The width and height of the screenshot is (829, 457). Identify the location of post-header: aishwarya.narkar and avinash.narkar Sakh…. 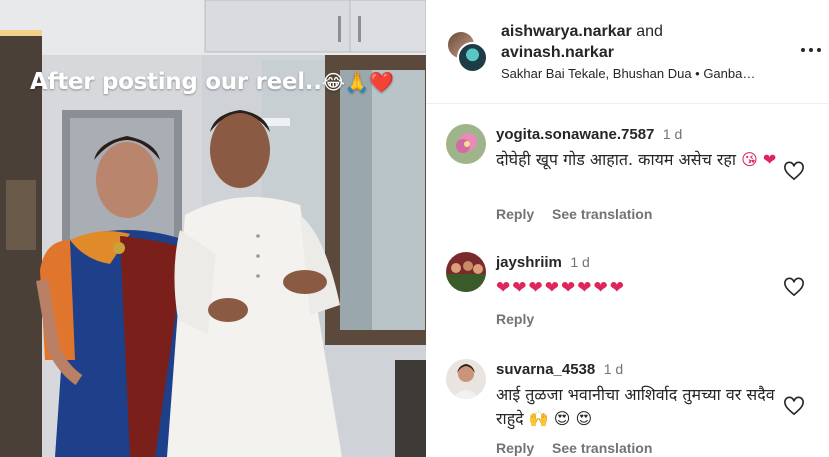
(627, 52).